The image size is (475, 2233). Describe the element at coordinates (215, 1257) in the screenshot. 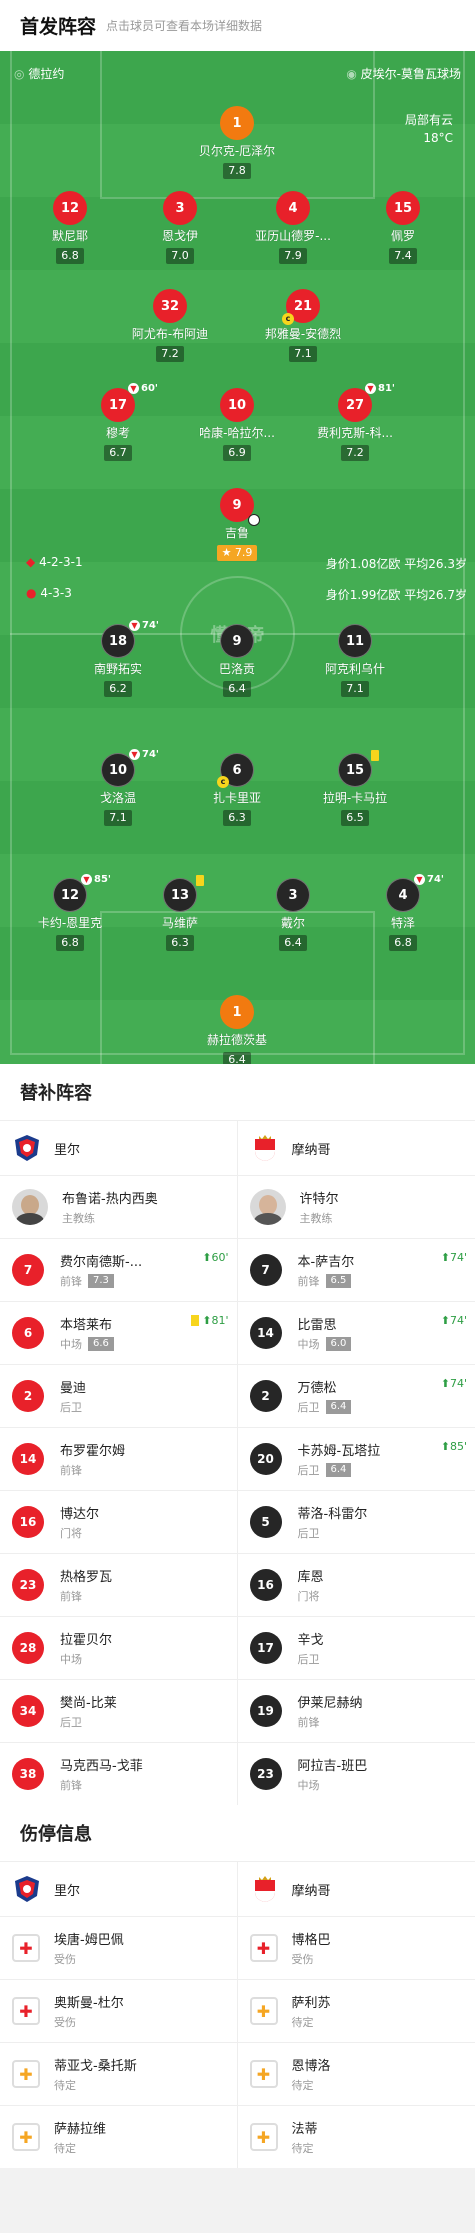

I see `sub-in-event: ⬆ 60'` at that location.